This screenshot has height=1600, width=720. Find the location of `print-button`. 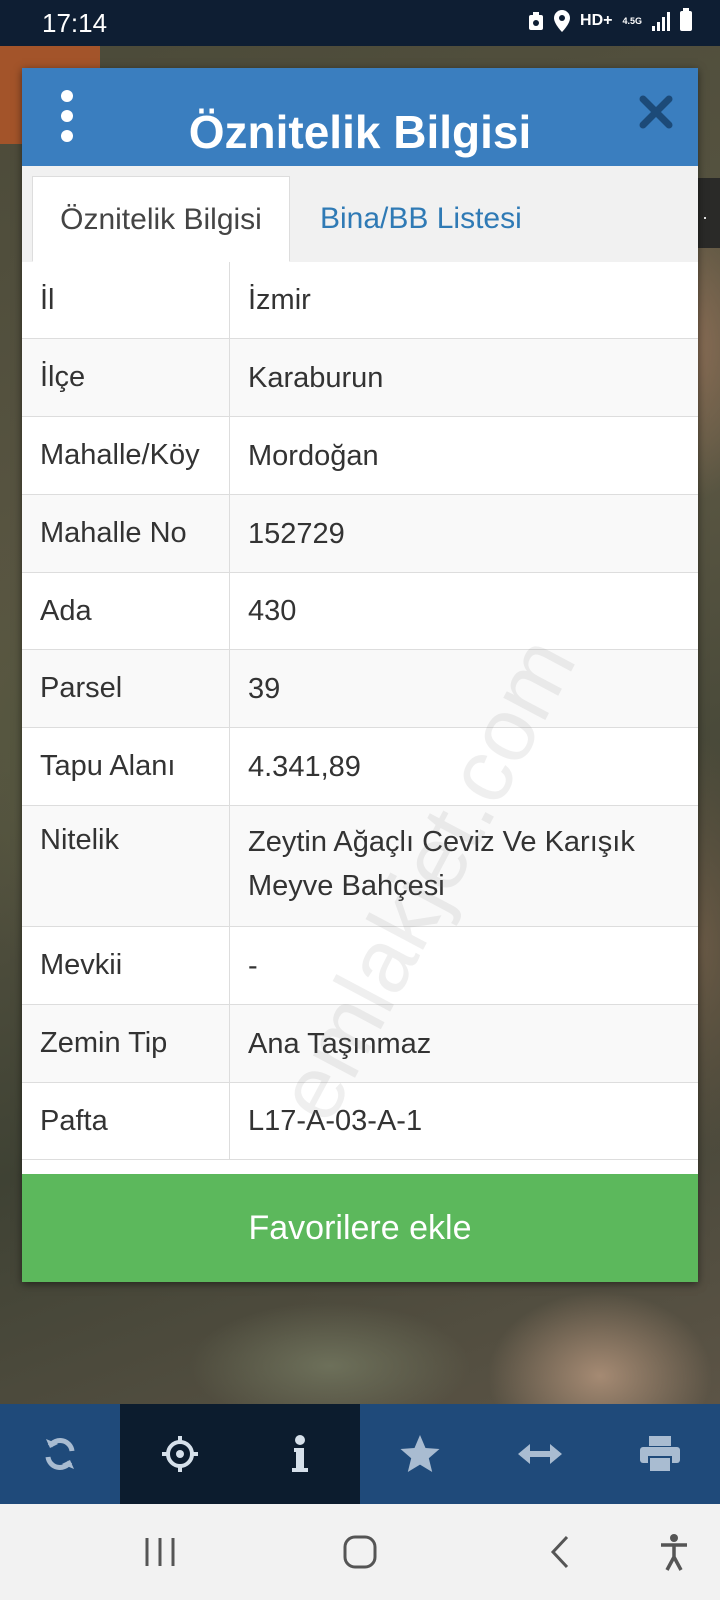

print-button is located at coordinates (660, 1454).